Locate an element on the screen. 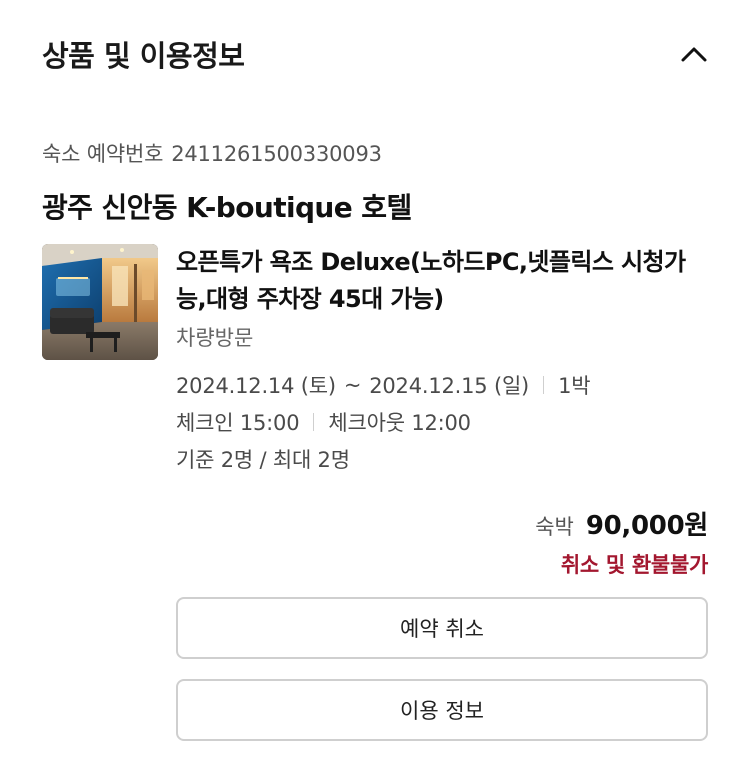  refund-policy-note: 취소 및 환불불가 is located at coordinates (634, 565).